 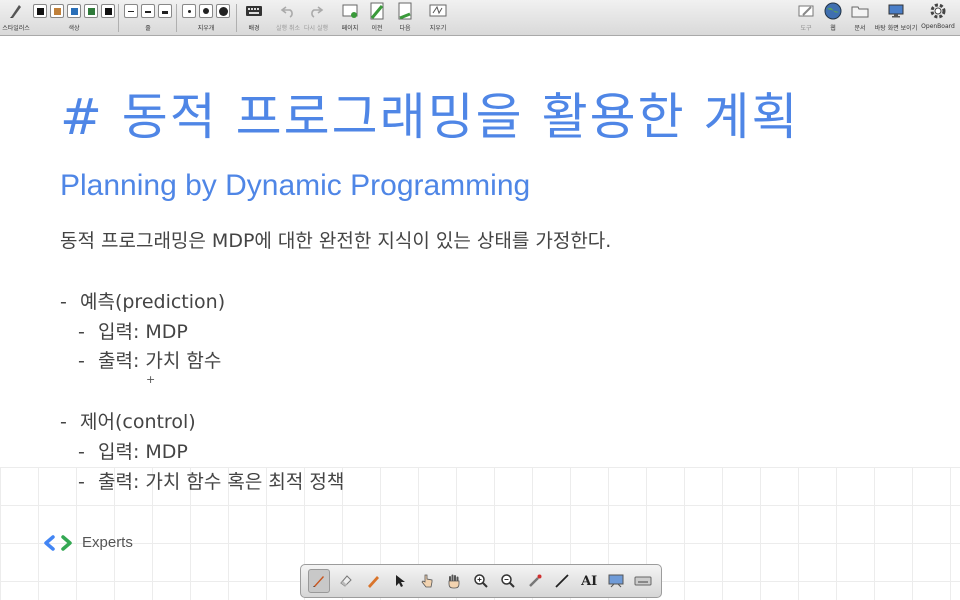 I want to click on undo-icon, so click(x=288, y=11).